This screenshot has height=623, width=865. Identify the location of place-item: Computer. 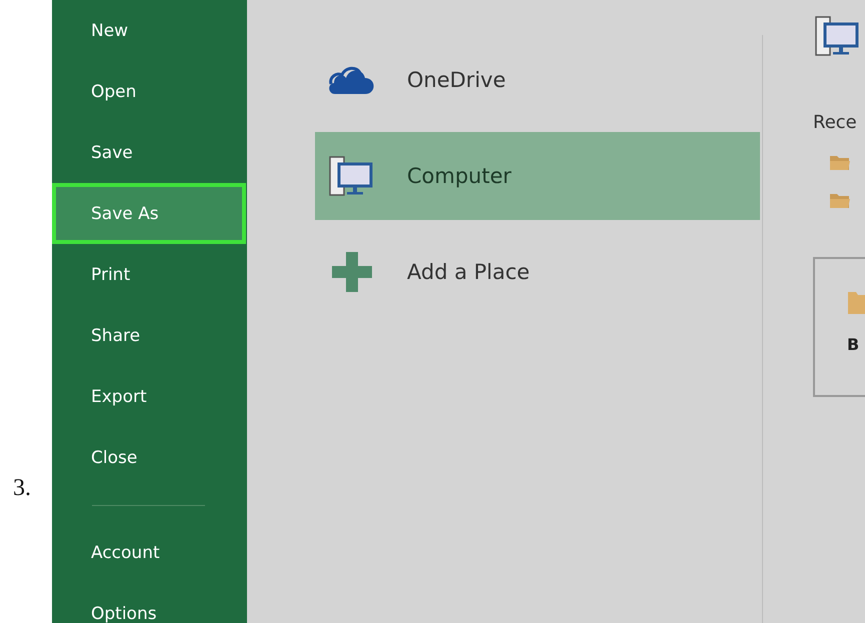
(537, 176).